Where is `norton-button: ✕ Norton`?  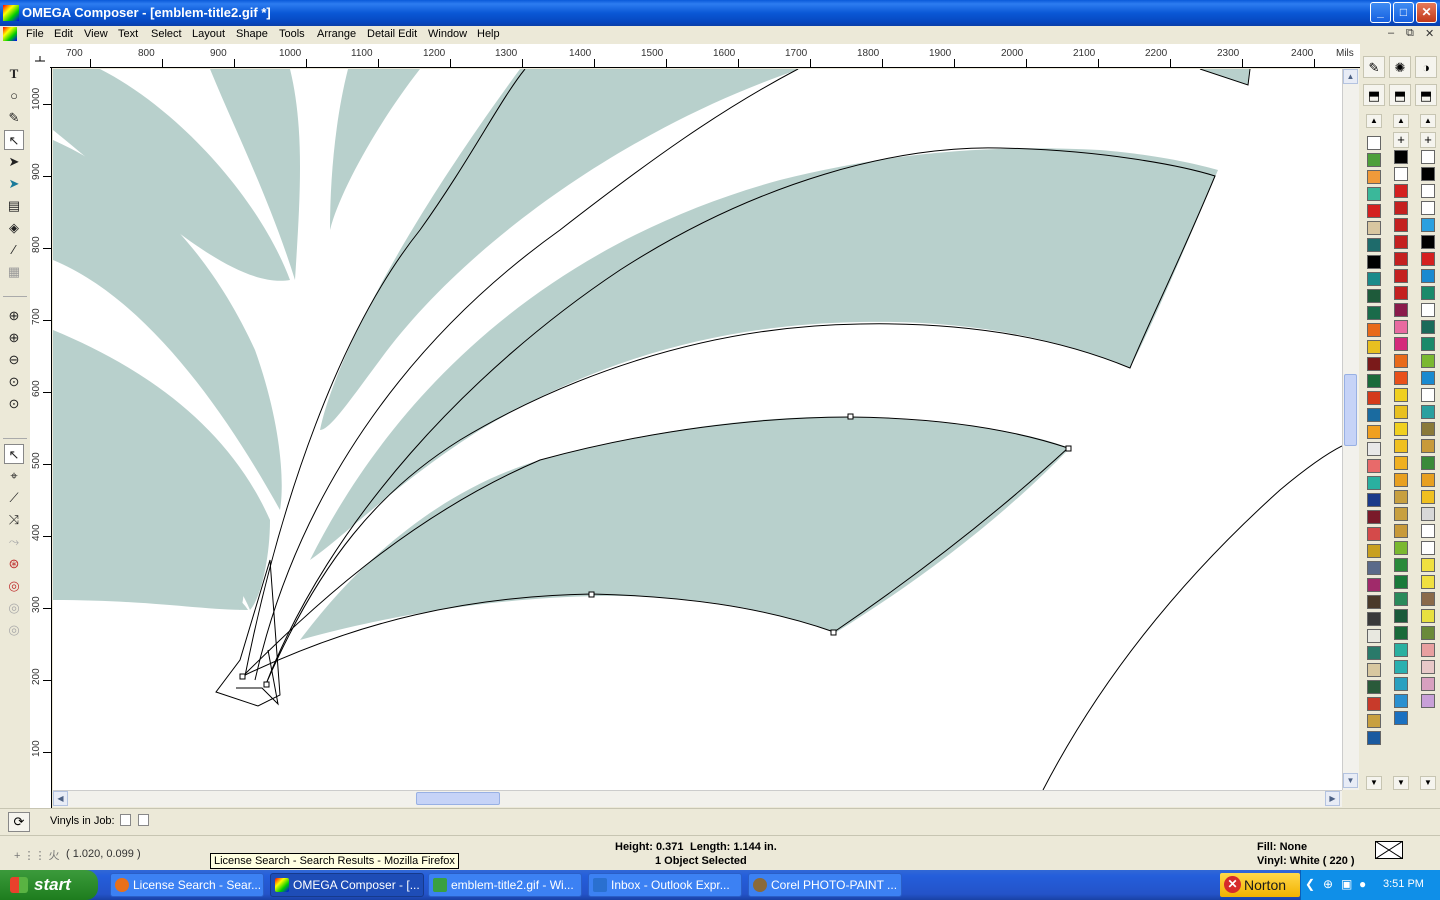 norton-button: ✕ Norton is located at coordinates (1260, 885).